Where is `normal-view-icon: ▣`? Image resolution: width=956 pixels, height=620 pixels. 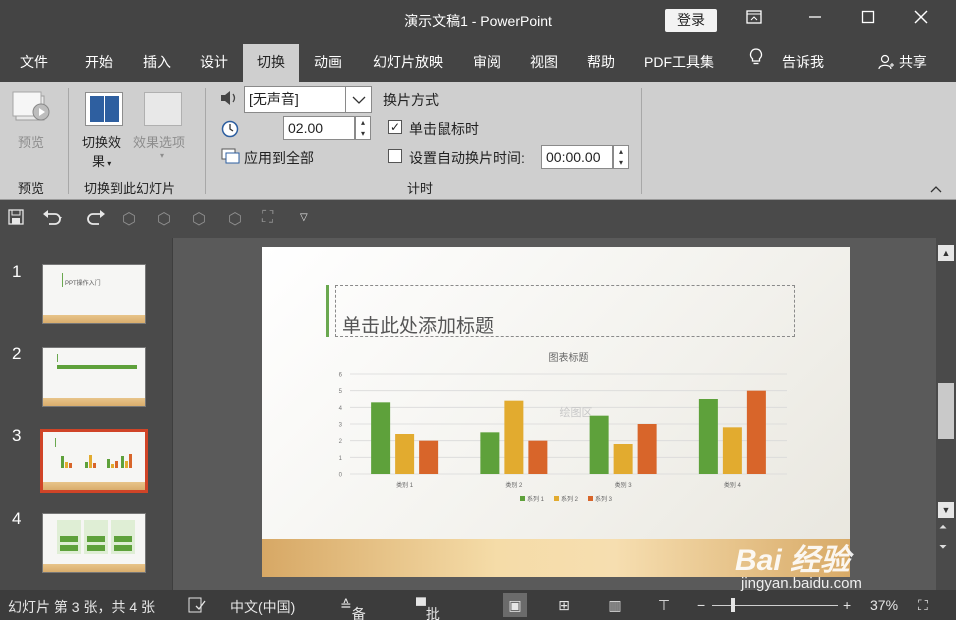
normal-view-icon: ▣ is located at coordinates (515, 605).